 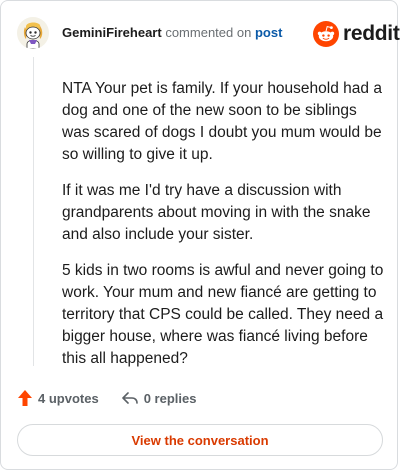 What do you see at coordinates (68, 398) in the screenshot?
I see `upvote-count: 4 upvotes` at bounding box center [68, 398].